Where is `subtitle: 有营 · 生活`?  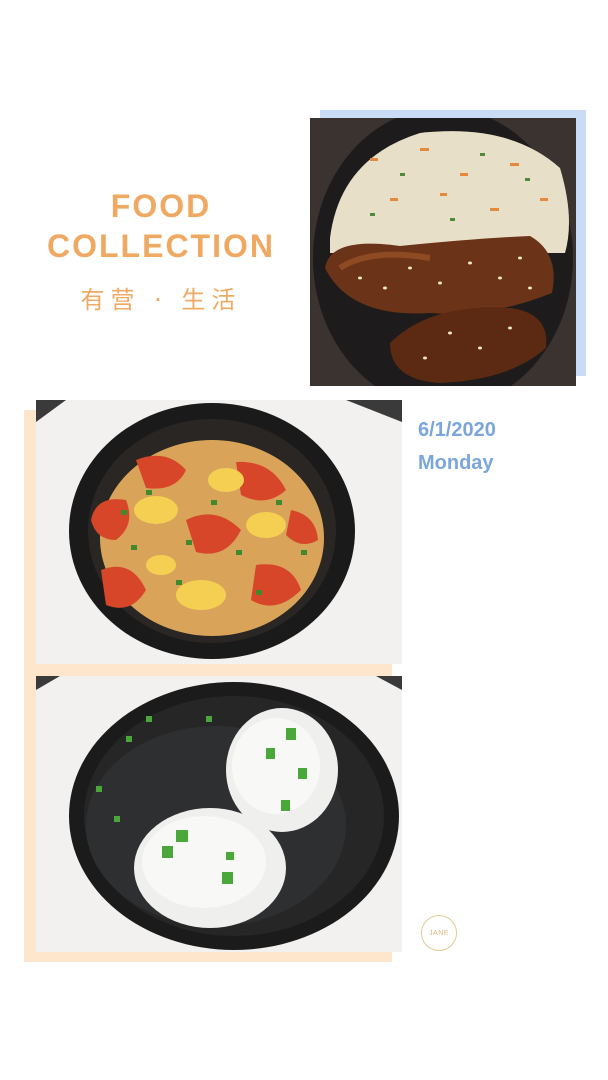 subtitle: 有营 · 生活 is located at coordinates (161, 300).